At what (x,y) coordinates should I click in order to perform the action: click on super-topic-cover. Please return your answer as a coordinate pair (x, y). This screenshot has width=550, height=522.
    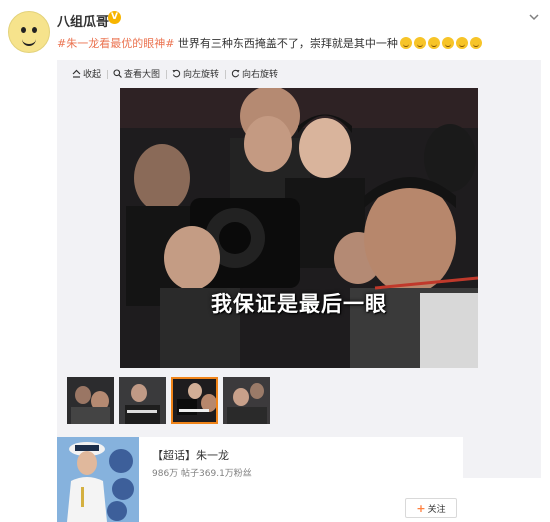
    Looking at the image, I should click on (98, 479).